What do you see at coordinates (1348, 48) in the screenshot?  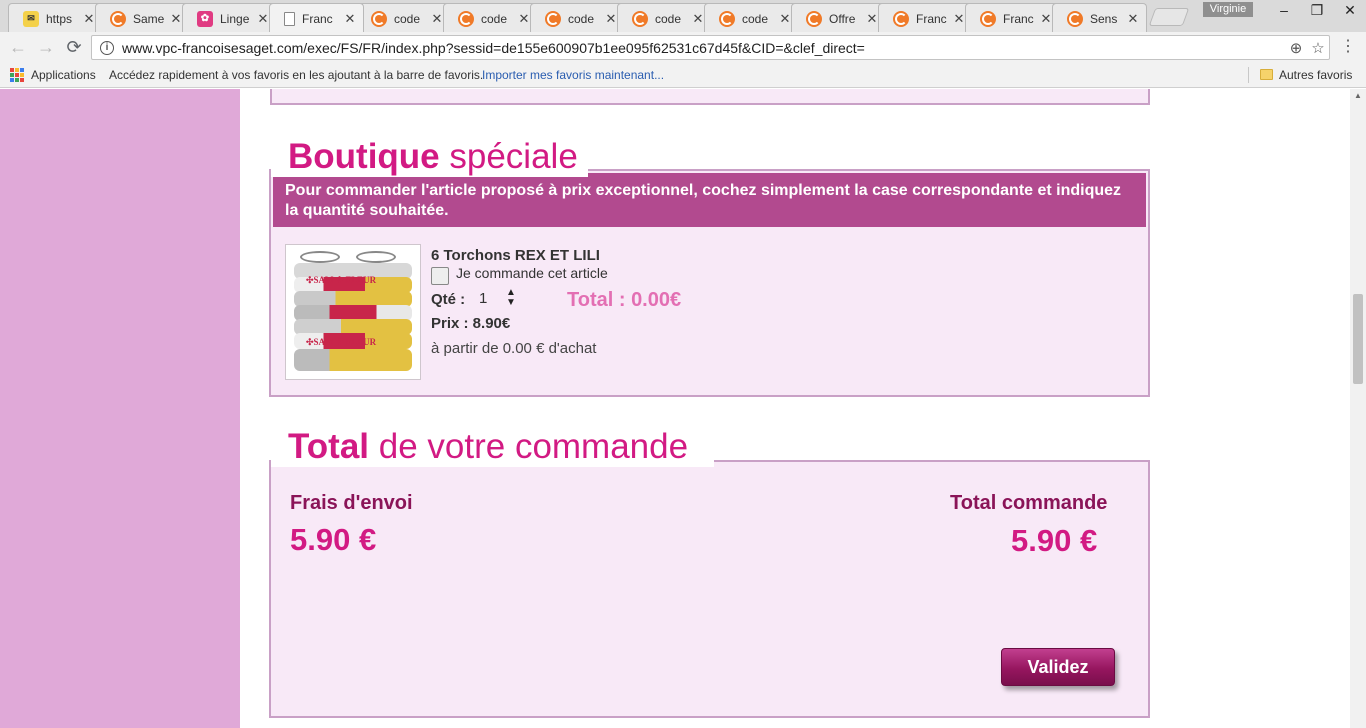 I see `menu-icon: ⋮` at bounding box center [1348, 48].